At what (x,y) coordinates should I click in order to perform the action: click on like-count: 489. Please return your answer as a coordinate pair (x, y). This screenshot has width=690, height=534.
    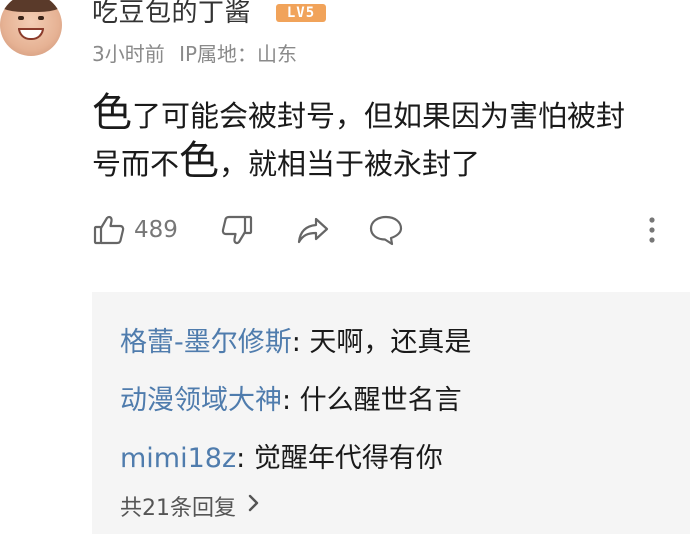
    Looking at the image, I should click on (156, 230).